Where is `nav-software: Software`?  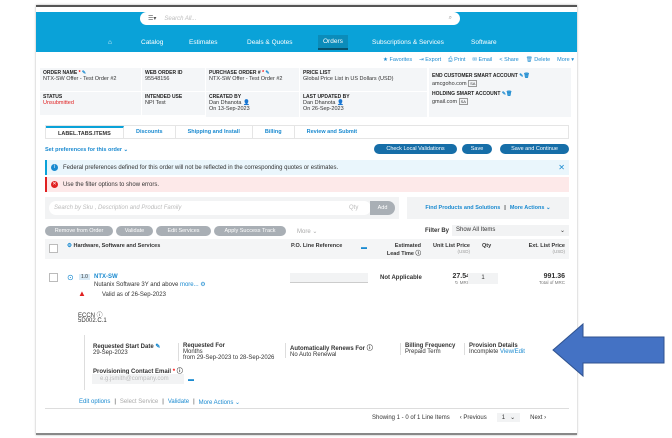
nav-software: Software is located at coordinates (484, 42).